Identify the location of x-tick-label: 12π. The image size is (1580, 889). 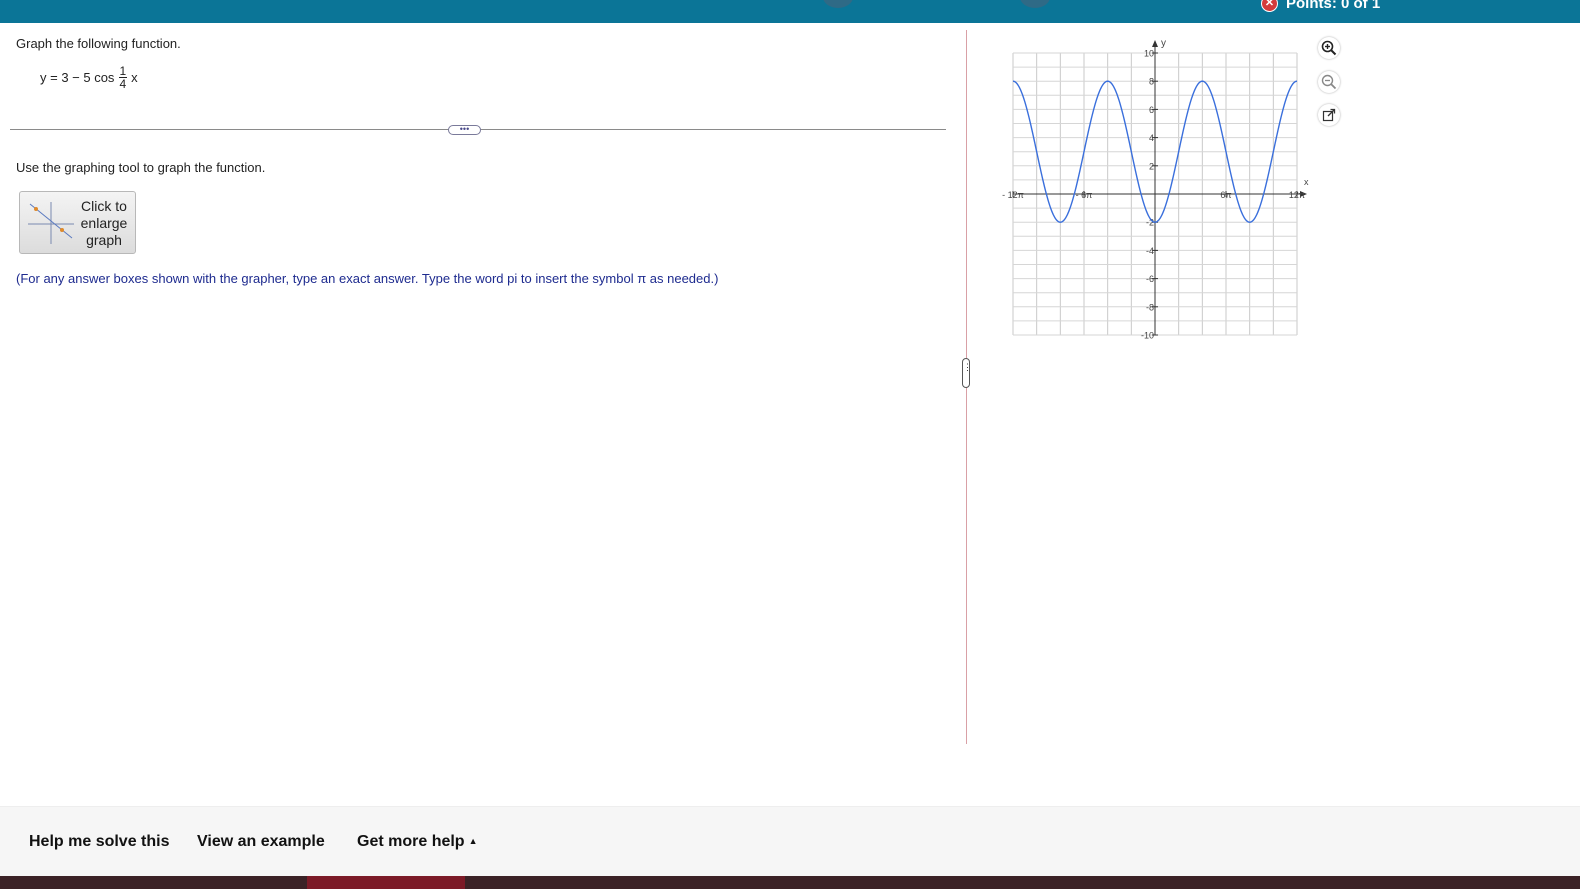
(1297, 195).